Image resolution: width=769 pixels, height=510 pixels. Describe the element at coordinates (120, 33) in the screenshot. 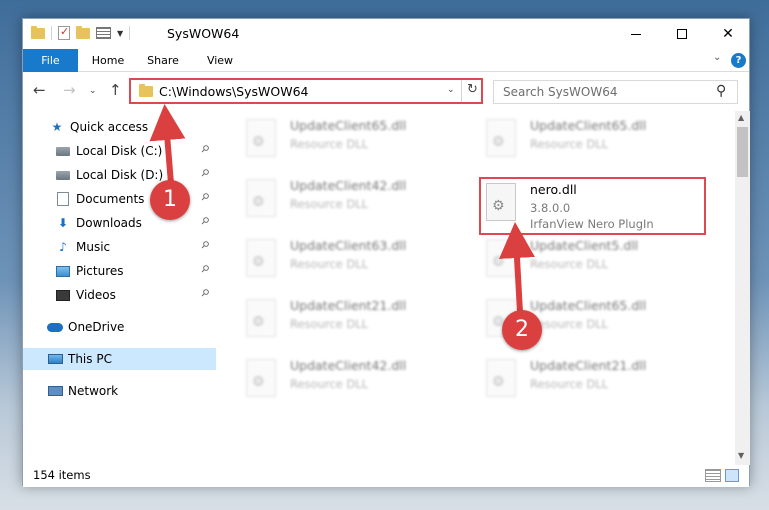

I see `customize-toolbar-icon: ▼` at that location.